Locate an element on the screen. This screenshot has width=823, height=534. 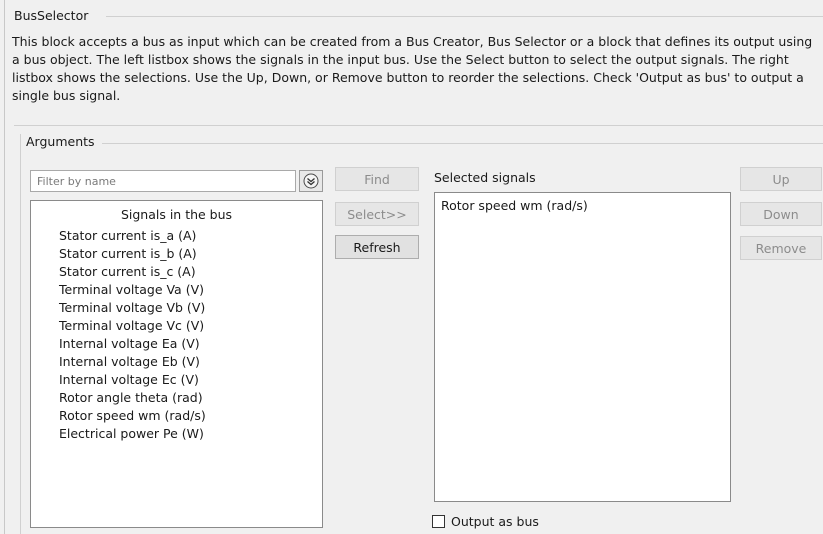
signals-list-header: Signals in the bus is located at coordinates (176, 214).